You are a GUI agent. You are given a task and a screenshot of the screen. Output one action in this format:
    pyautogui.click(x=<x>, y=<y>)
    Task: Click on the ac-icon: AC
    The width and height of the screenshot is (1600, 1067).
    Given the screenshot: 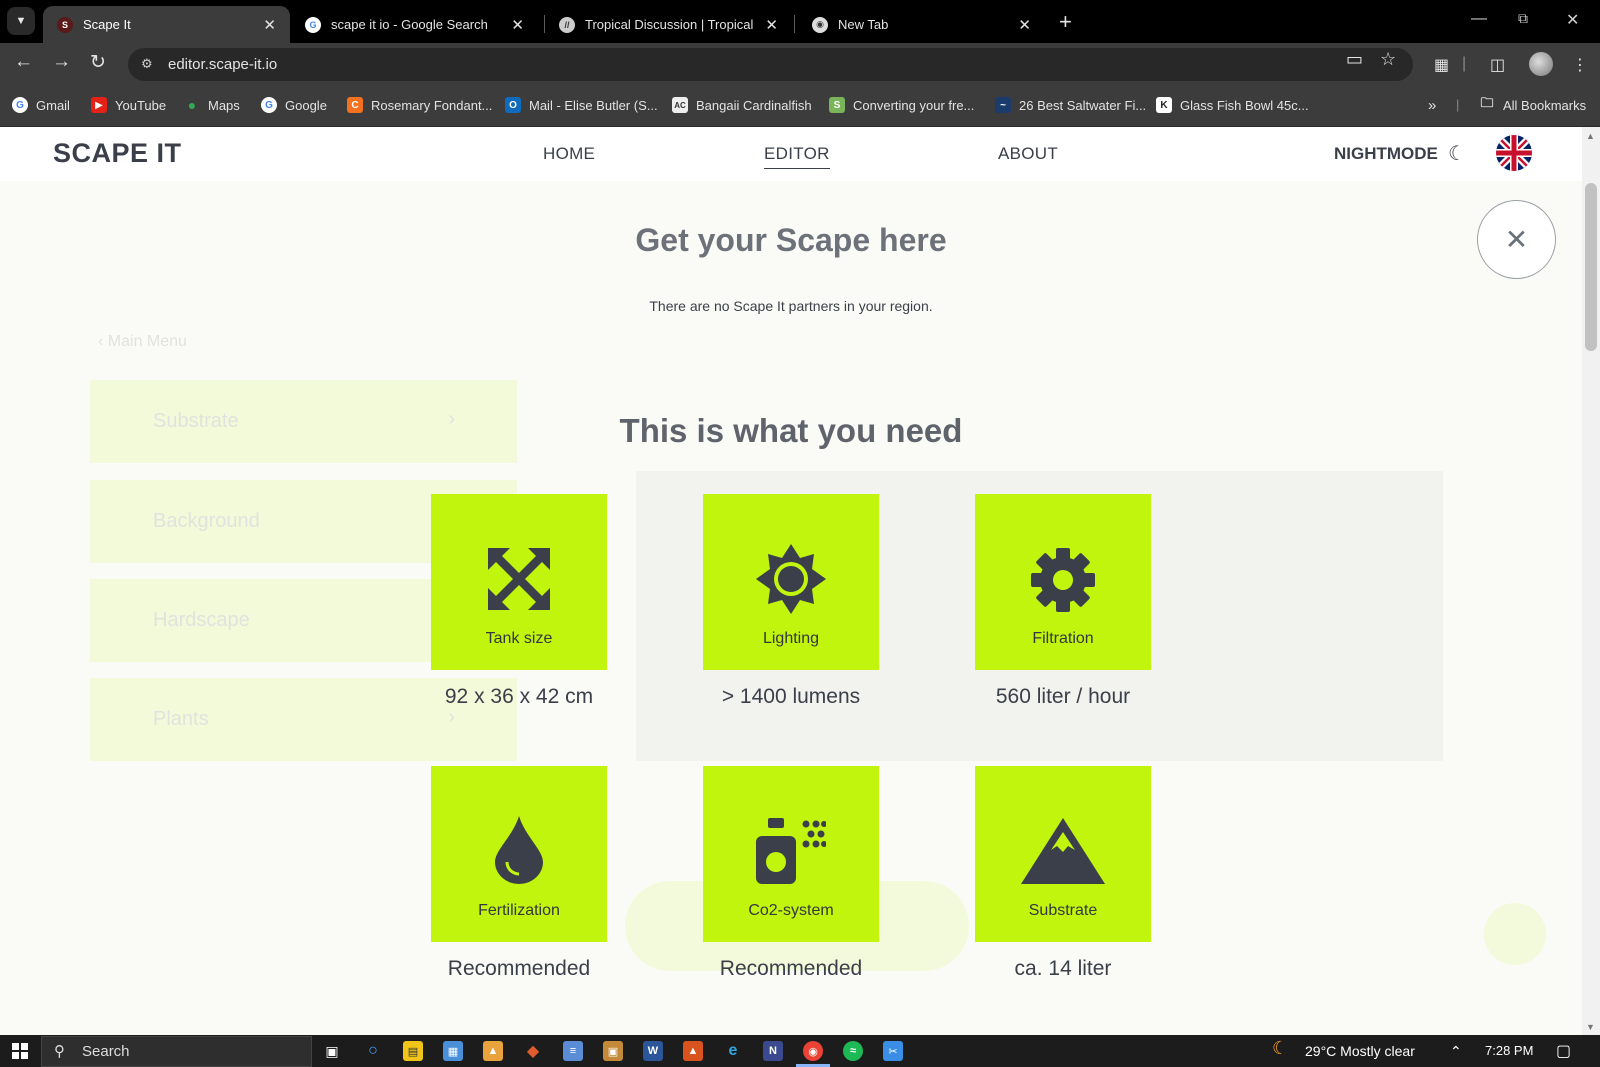 What is the action you would take?
    pyautogui.click(x=680, y=105)
    